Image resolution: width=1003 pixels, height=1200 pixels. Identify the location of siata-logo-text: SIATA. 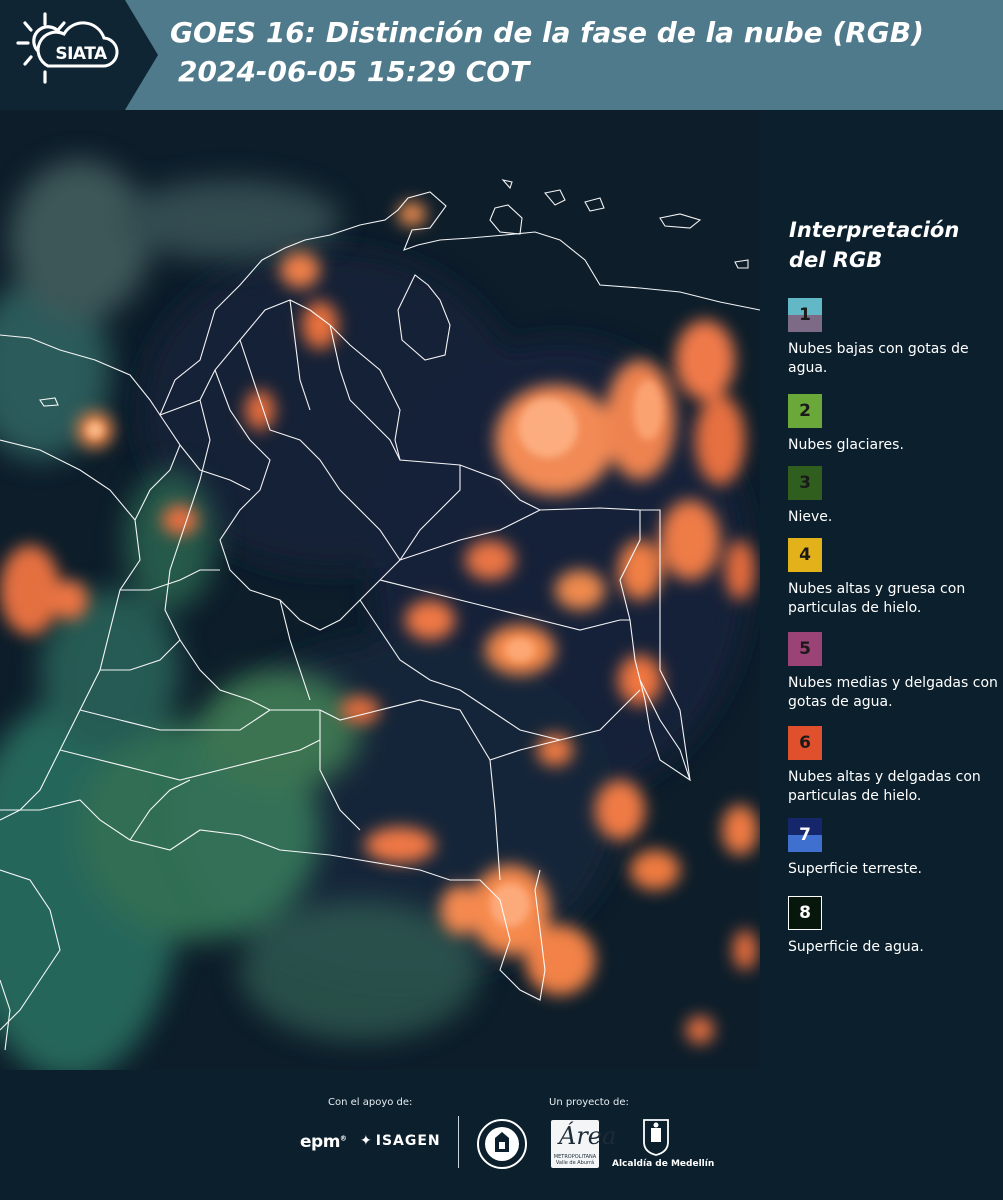
(81, 54).